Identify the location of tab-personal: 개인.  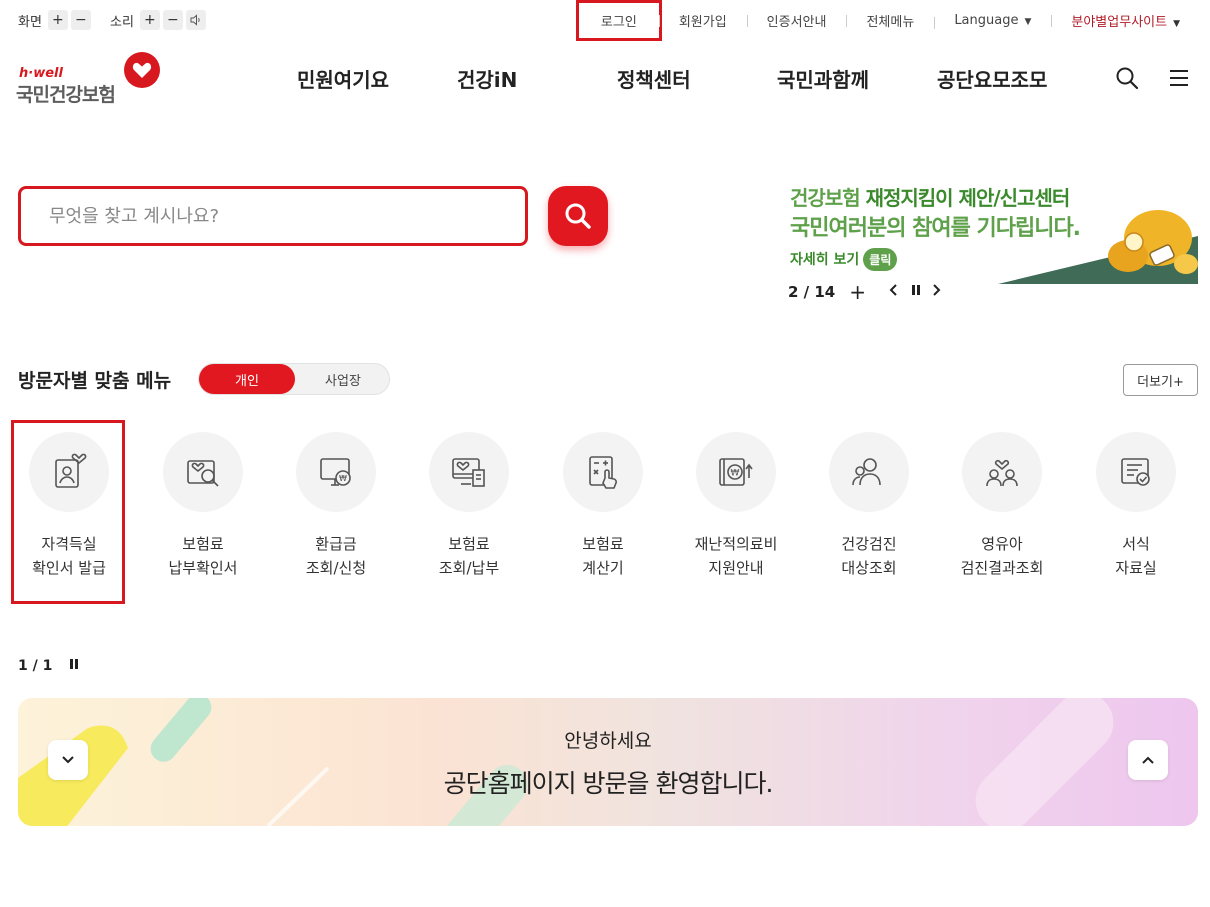
(247, 379).